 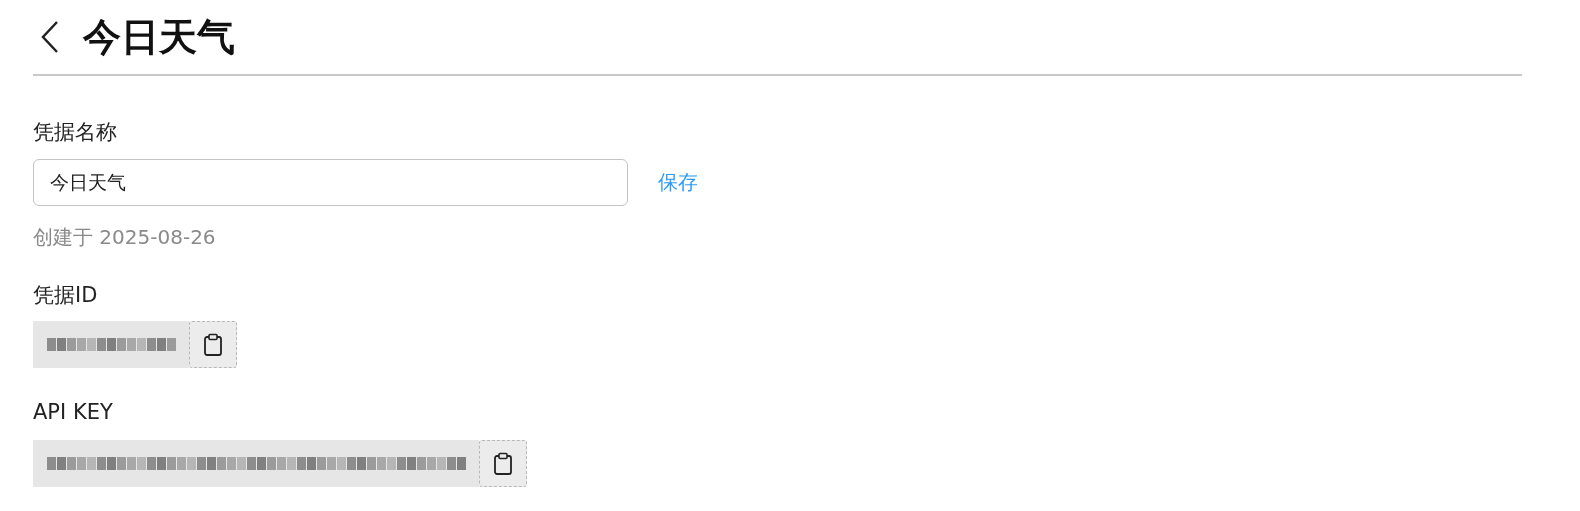 I want to click on input-field: 今日天气, so click(x=330, y=182).